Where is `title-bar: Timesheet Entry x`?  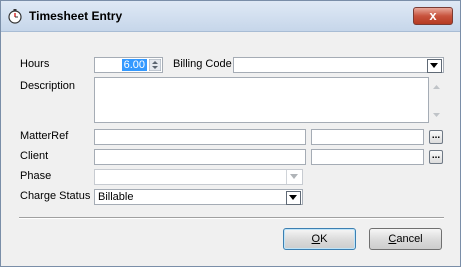 title-bar: Timesheet Entry x is located at coordinates (230, 16).